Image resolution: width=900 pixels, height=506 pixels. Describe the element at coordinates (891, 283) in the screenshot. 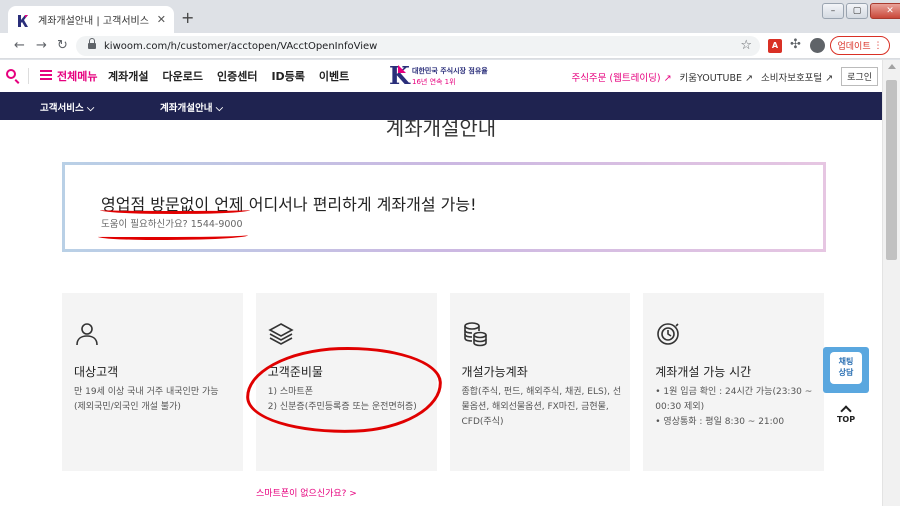

I see `page-scrollbar` at that location.